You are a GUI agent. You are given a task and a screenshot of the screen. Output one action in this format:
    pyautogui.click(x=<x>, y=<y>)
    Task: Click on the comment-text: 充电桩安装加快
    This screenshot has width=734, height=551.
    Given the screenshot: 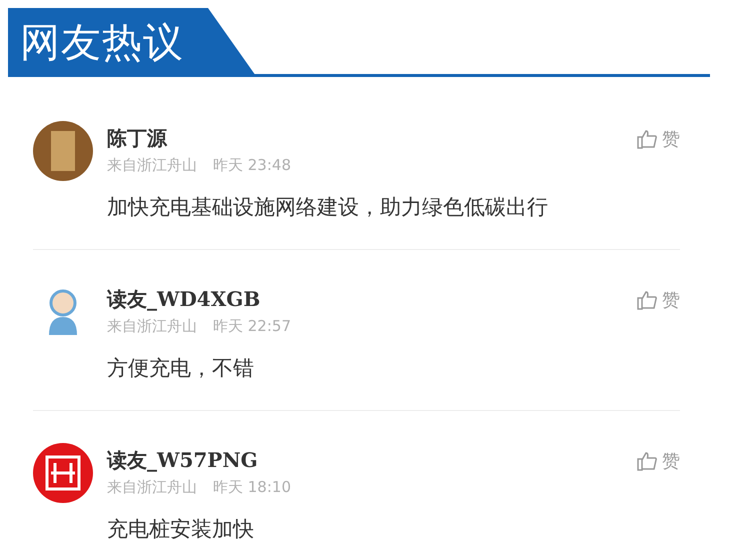 What is the action you would take?
    pyautogui.click(x=181, y=529)
    